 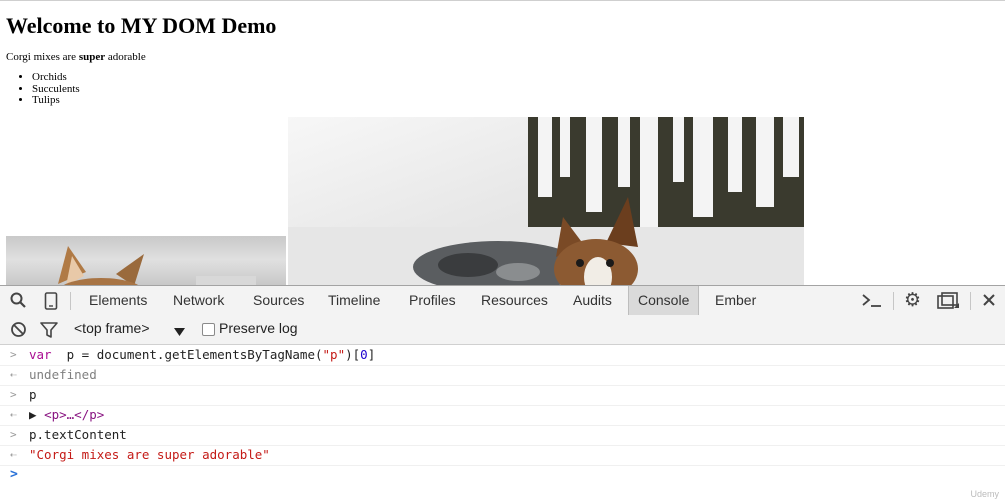 I want to click on tab-audits: Audits, so click(x=592, y=300).